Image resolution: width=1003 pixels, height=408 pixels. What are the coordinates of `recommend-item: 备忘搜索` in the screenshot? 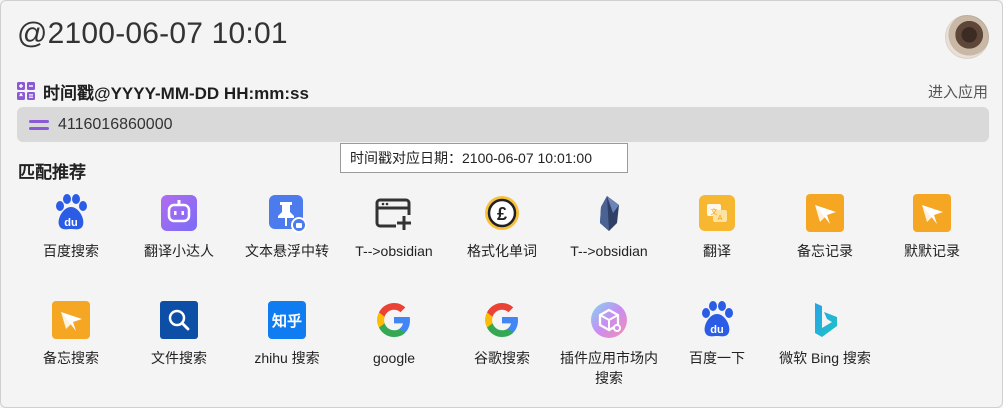 It's located at (71, 333).